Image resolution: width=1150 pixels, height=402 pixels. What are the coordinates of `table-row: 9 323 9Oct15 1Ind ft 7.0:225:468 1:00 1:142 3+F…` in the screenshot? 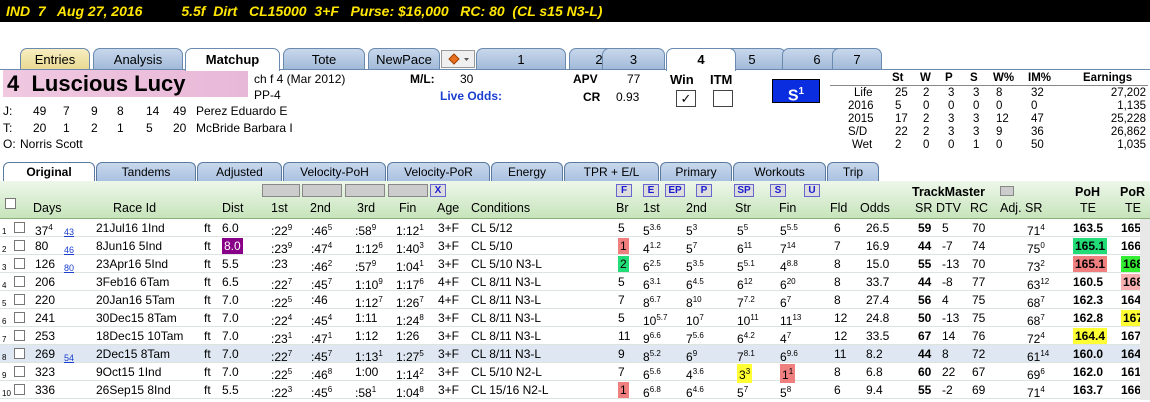 It's located at (575, 373).